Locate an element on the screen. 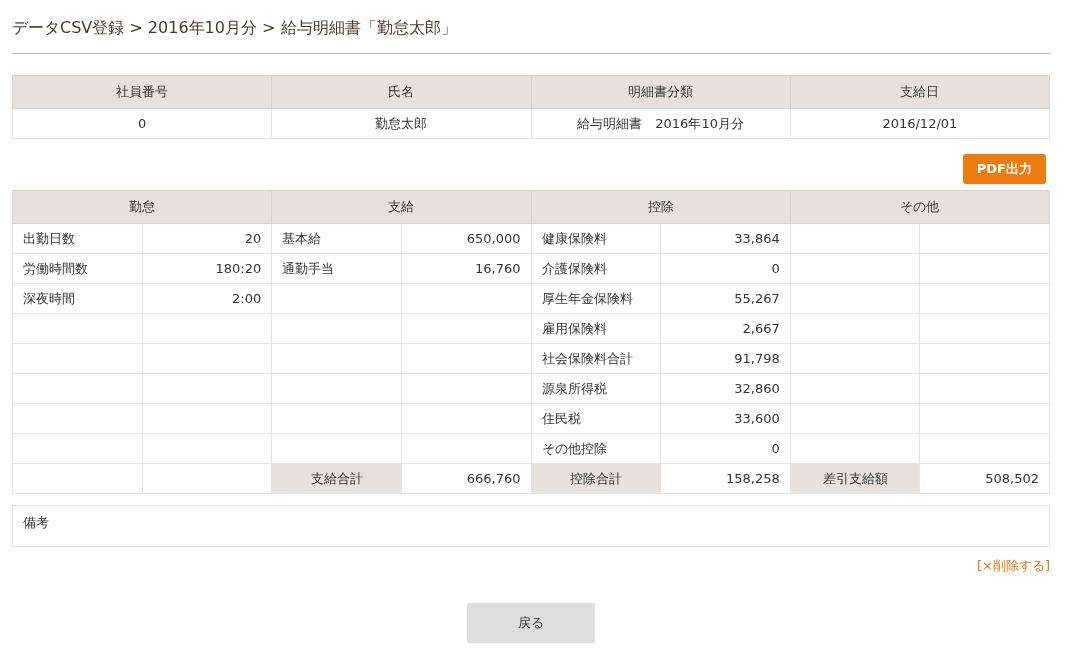 This screenshot has height=649, width=1066. column-header: 支給 is located at coordinates (401, 207).